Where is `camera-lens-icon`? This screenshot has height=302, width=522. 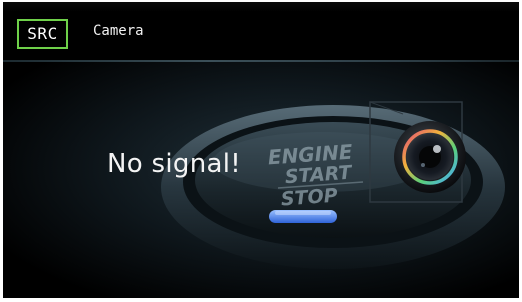
camera-lens-icon is located at coordinates (430, 157).